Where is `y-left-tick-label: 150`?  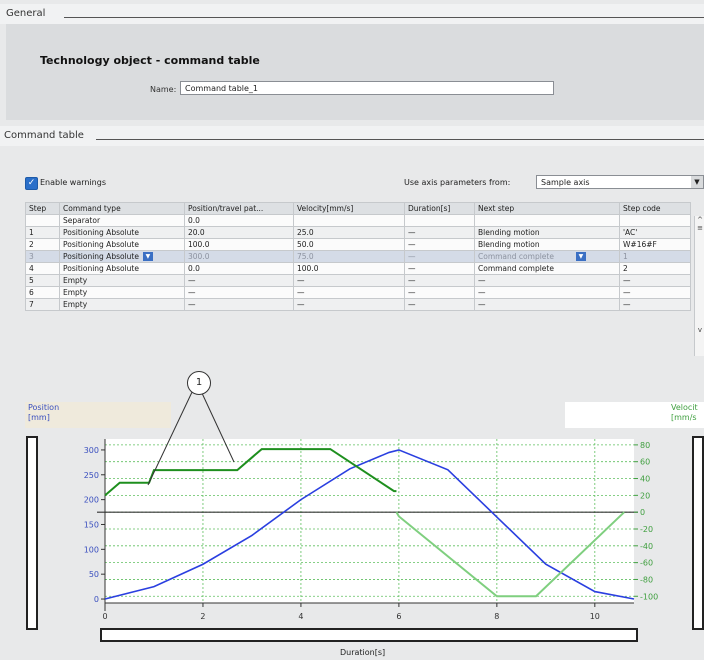 y-left-tick-label: 150 is located at coordinates (91, 524).